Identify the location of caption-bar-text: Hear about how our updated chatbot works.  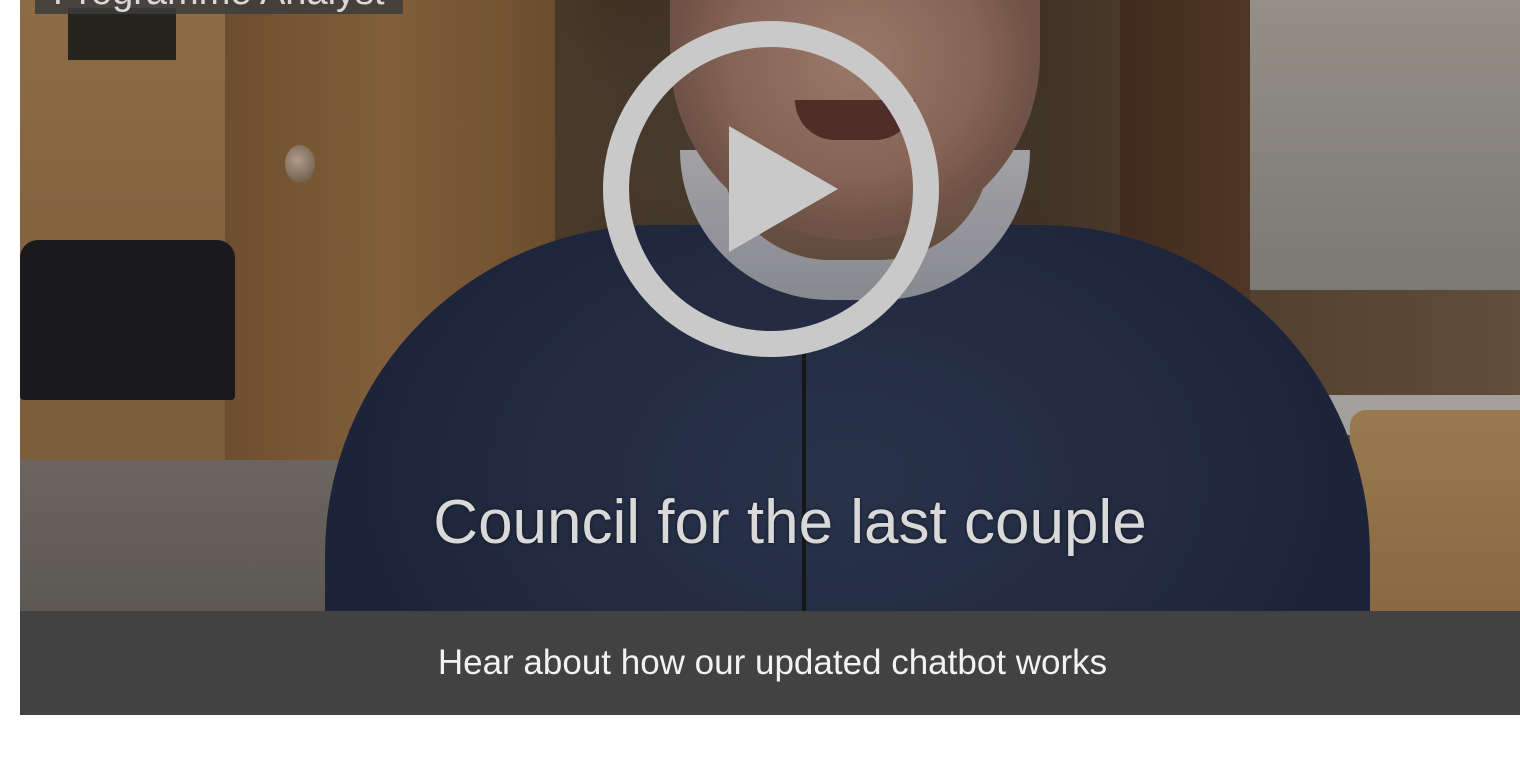
(772, 662).